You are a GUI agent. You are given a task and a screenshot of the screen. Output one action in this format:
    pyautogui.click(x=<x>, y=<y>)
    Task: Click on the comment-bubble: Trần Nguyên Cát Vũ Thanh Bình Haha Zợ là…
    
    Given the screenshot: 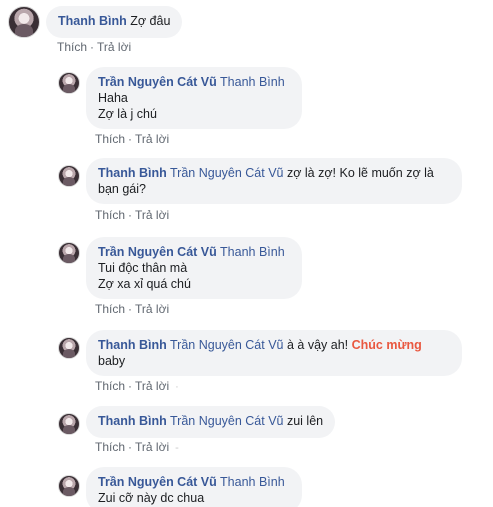 What is the action you would take?
    pyautogui.click(x=194, y=98)
    